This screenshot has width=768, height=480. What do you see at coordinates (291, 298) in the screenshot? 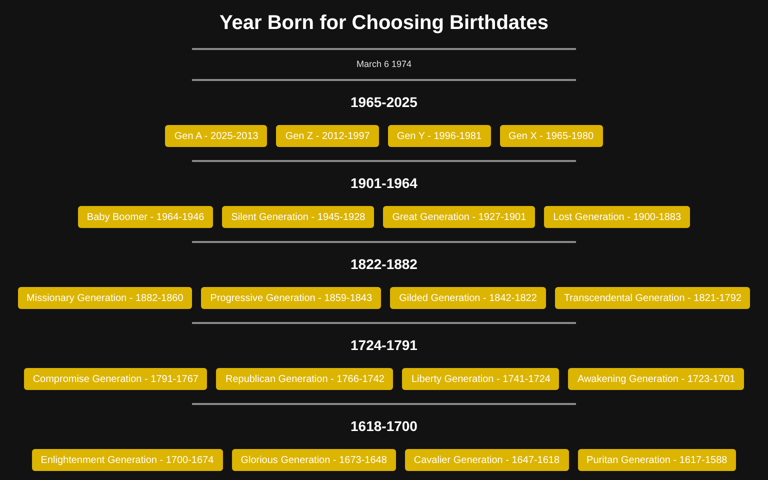
I see `generation-button: Progressive Generation - 1859-1843` at bounding box center [291, 298].